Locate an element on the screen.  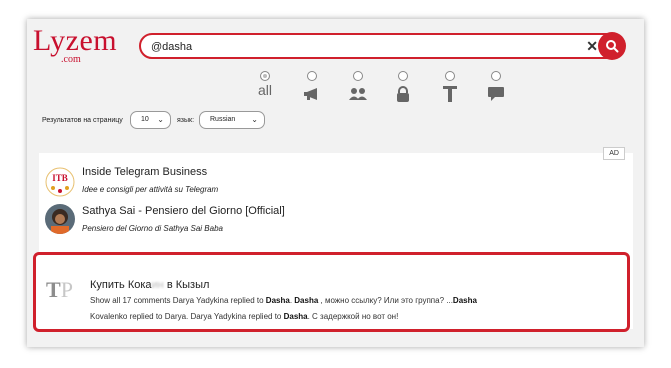
filter-messages-radio is located at coordinates (496, 76).